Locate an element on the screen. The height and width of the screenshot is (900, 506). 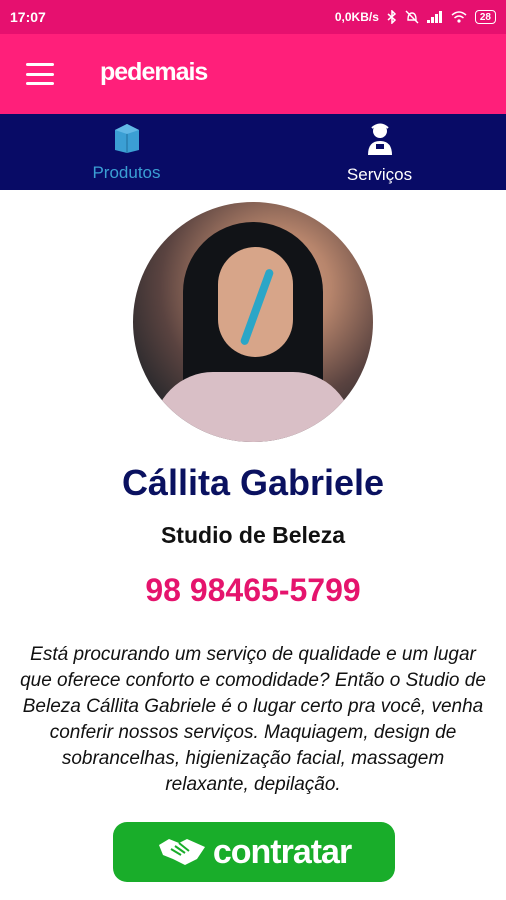
signal-icon is located at coordinates (434, 17).